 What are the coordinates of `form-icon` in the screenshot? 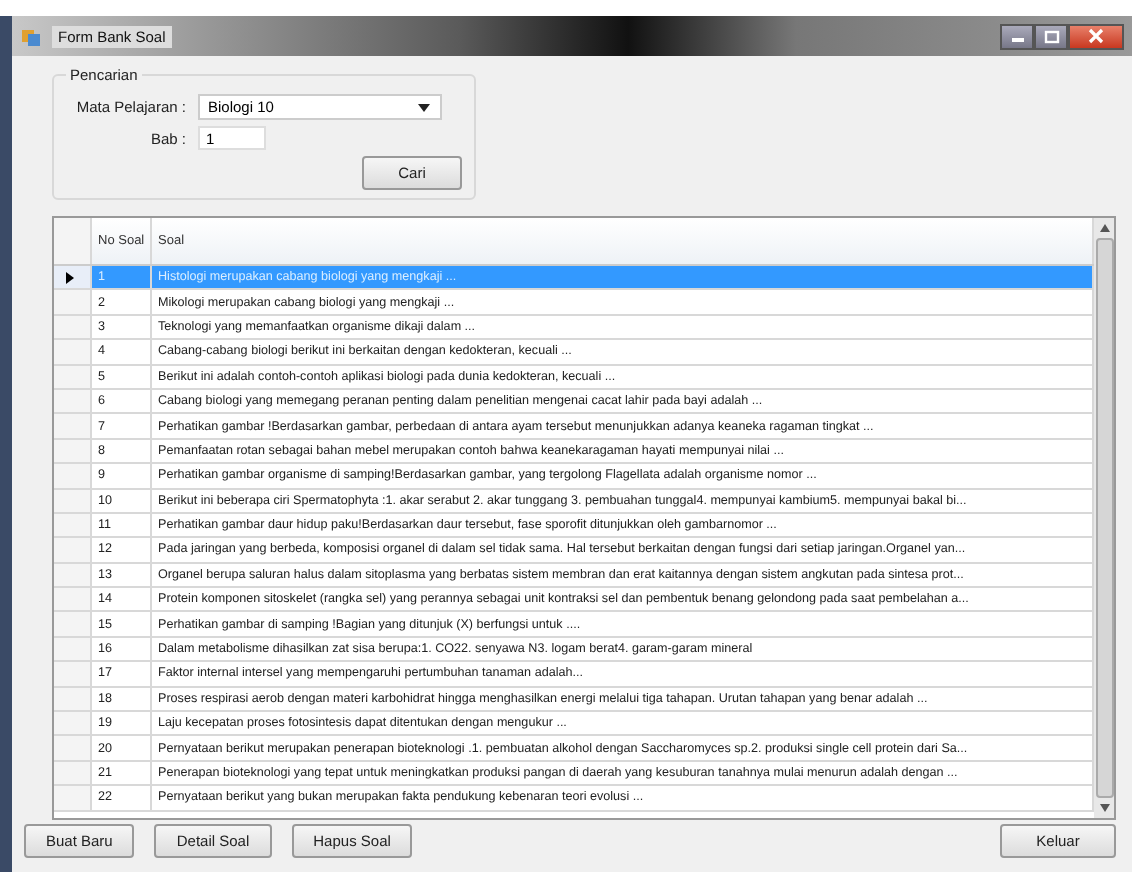 It's located at (31, 36).